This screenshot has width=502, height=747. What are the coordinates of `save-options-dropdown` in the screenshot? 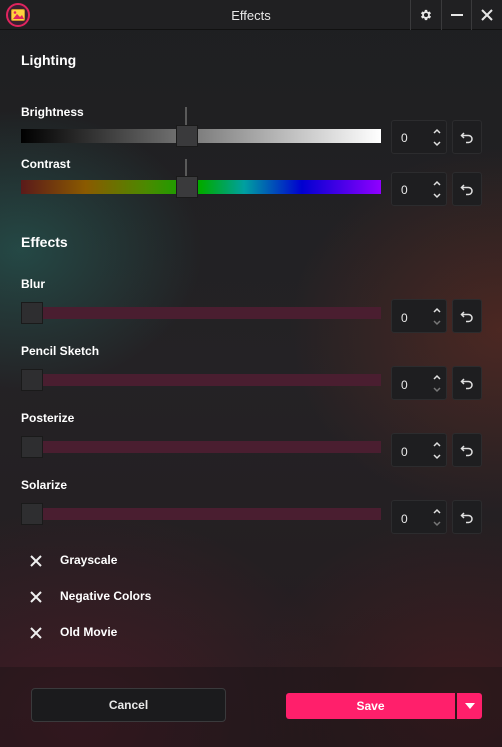 It's located at (469, 706).